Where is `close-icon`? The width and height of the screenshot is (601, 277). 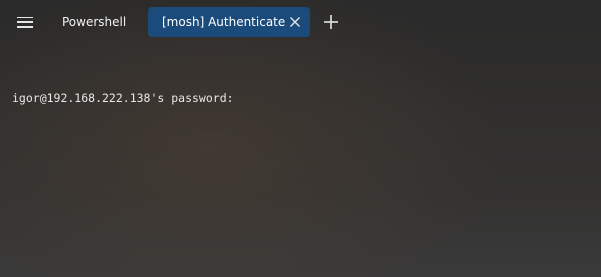
close-icon is located at coordinates (295, 22).